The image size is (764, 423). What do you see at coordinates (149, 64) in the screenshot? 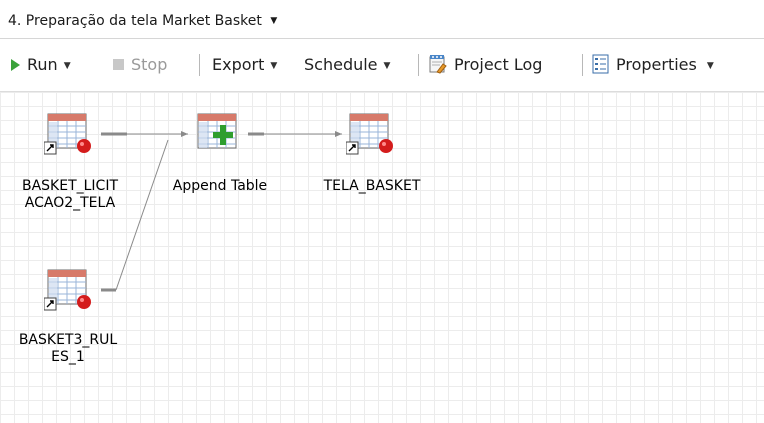
I see `stop-label: Stop` at bounding box center [149, 64].